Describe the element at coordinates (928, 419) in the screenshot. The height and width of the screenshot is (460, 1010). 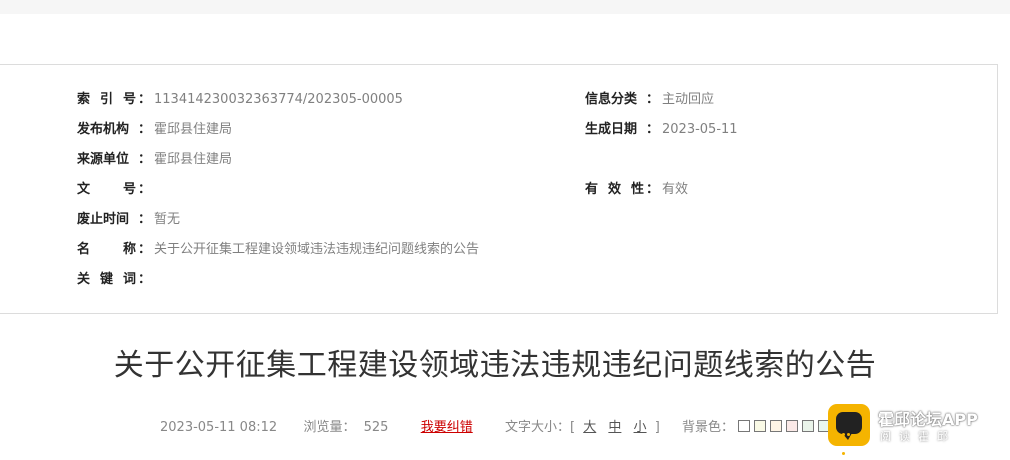
I see `app-name: 霍邱论坛APP` at that location.